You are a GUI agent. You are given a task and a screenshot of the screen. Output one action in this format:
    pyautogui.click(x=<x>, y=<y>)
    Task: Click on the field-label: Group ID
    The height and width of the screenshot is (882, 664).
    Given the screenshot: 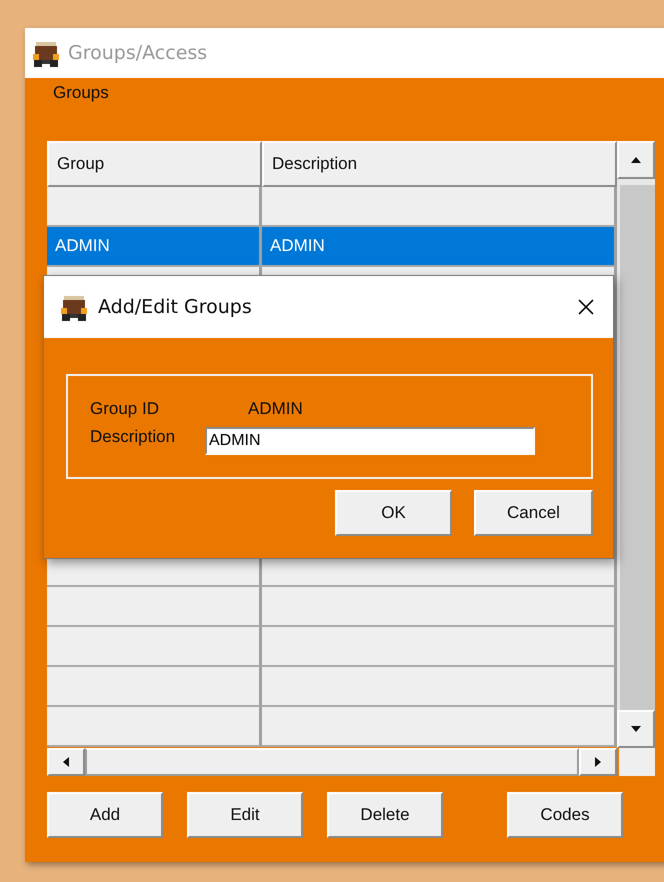 What is the action you would take?
    pyautogui.click(x=125, y=408)
    